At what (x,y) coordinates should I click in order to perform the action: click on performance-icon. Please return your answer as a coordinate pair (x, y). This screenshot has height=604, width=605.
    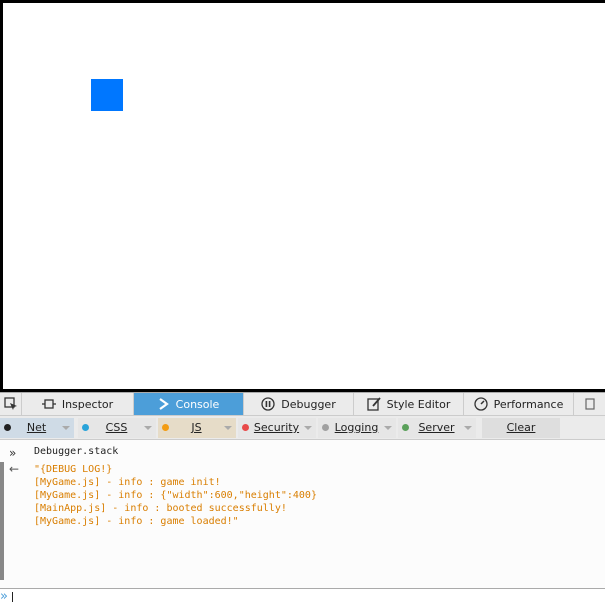
    Looking at the image, I should click on (480, 404).